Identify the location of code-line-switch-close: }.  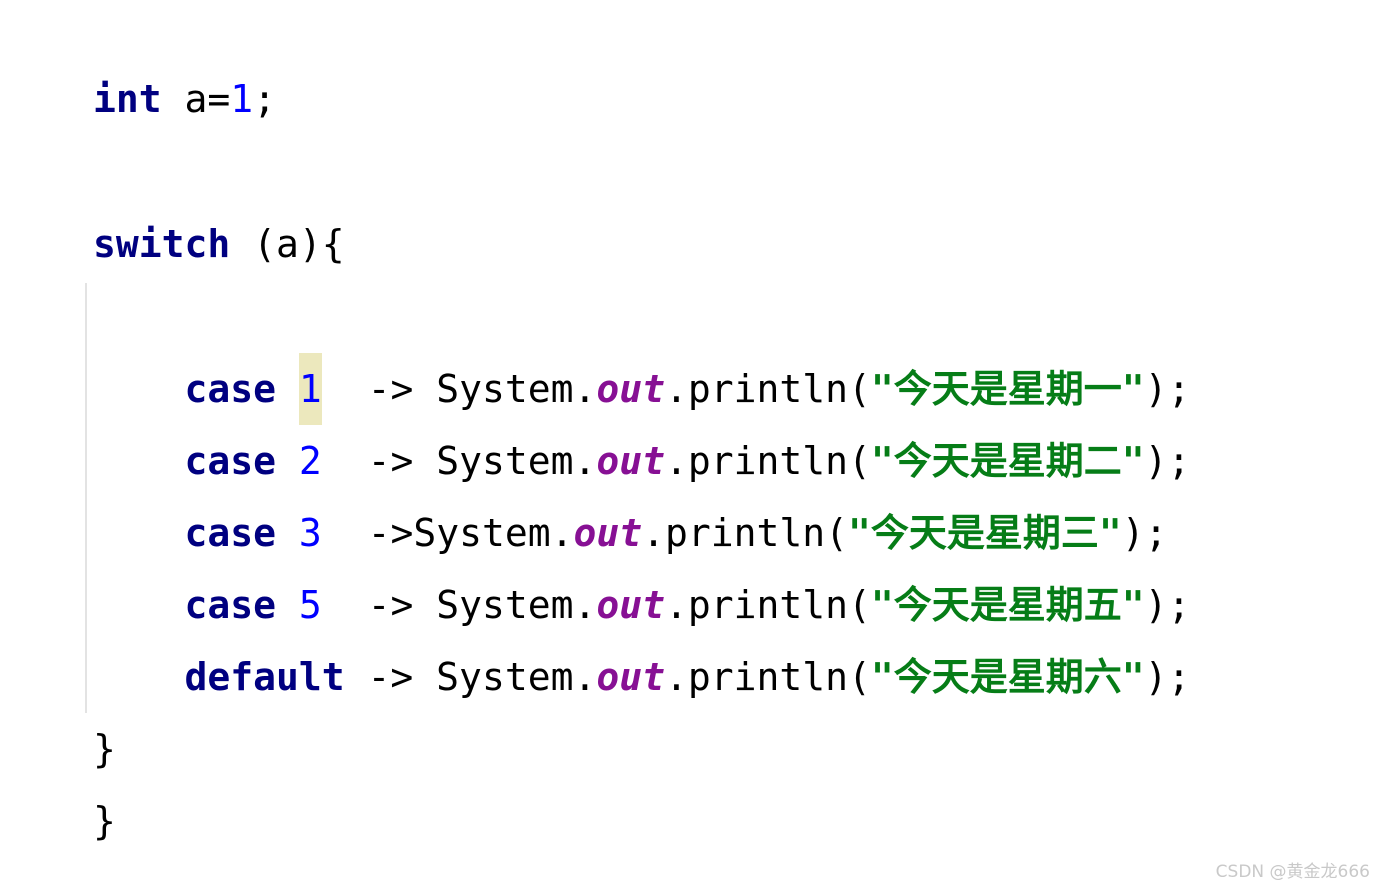
(104, 749).